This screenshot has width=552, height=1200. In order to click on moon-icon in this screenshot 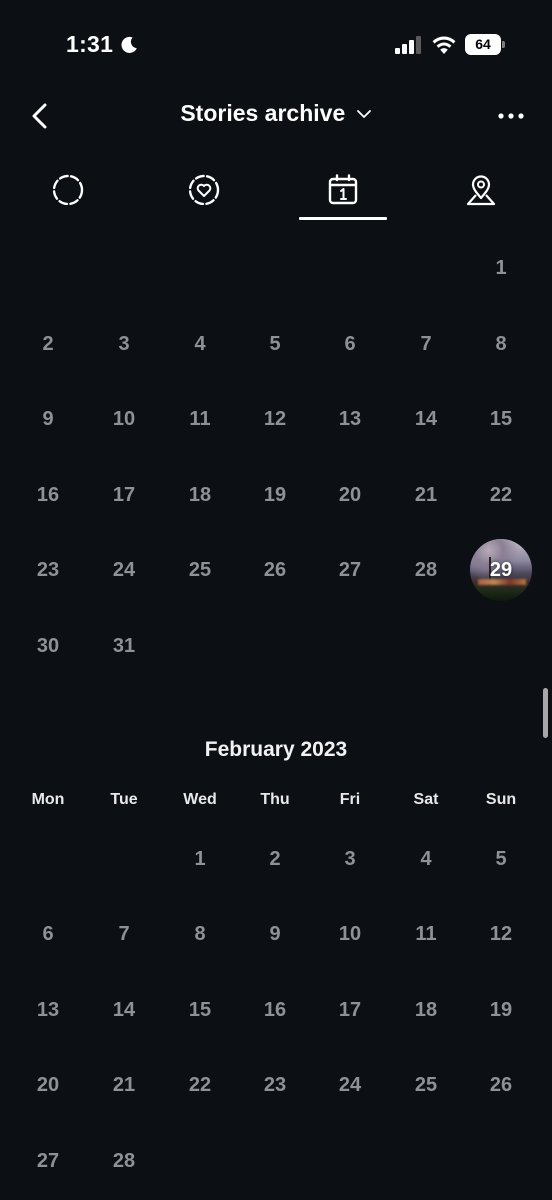, I will do `click(129, 44)`.